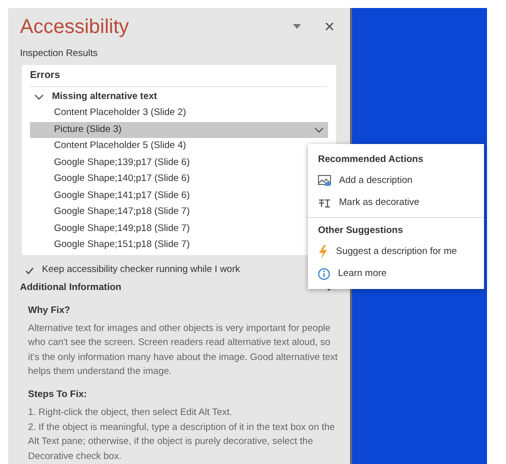 This screenshot has height=464, width=506. What do you see at coordinates (108, 113) in the screenshot?
I see `list-item: Content Placeholder 3 (Slide 2)` at bounding box center [108, 113].